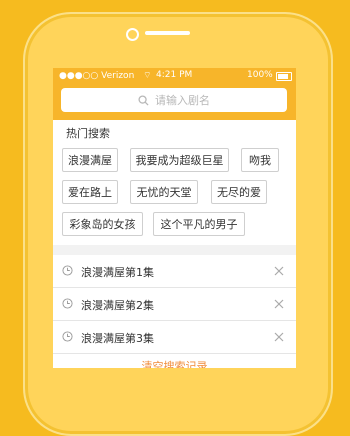 The height and width of the screenshot is (436, 350). What do you see at coordinates (174, 363) in the screenshot?
I see `clear-history-button: 清空搜索记录` at bounding box center [174, 363].